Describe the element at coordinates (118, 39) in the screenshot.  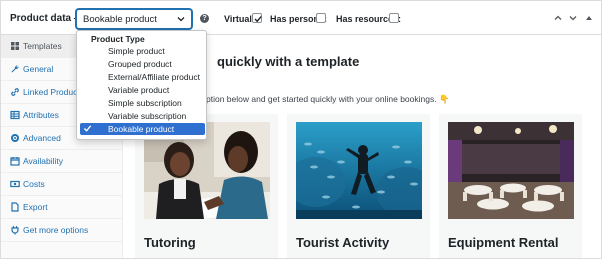
I see `dropdown-group-label: Product Type` at that location.